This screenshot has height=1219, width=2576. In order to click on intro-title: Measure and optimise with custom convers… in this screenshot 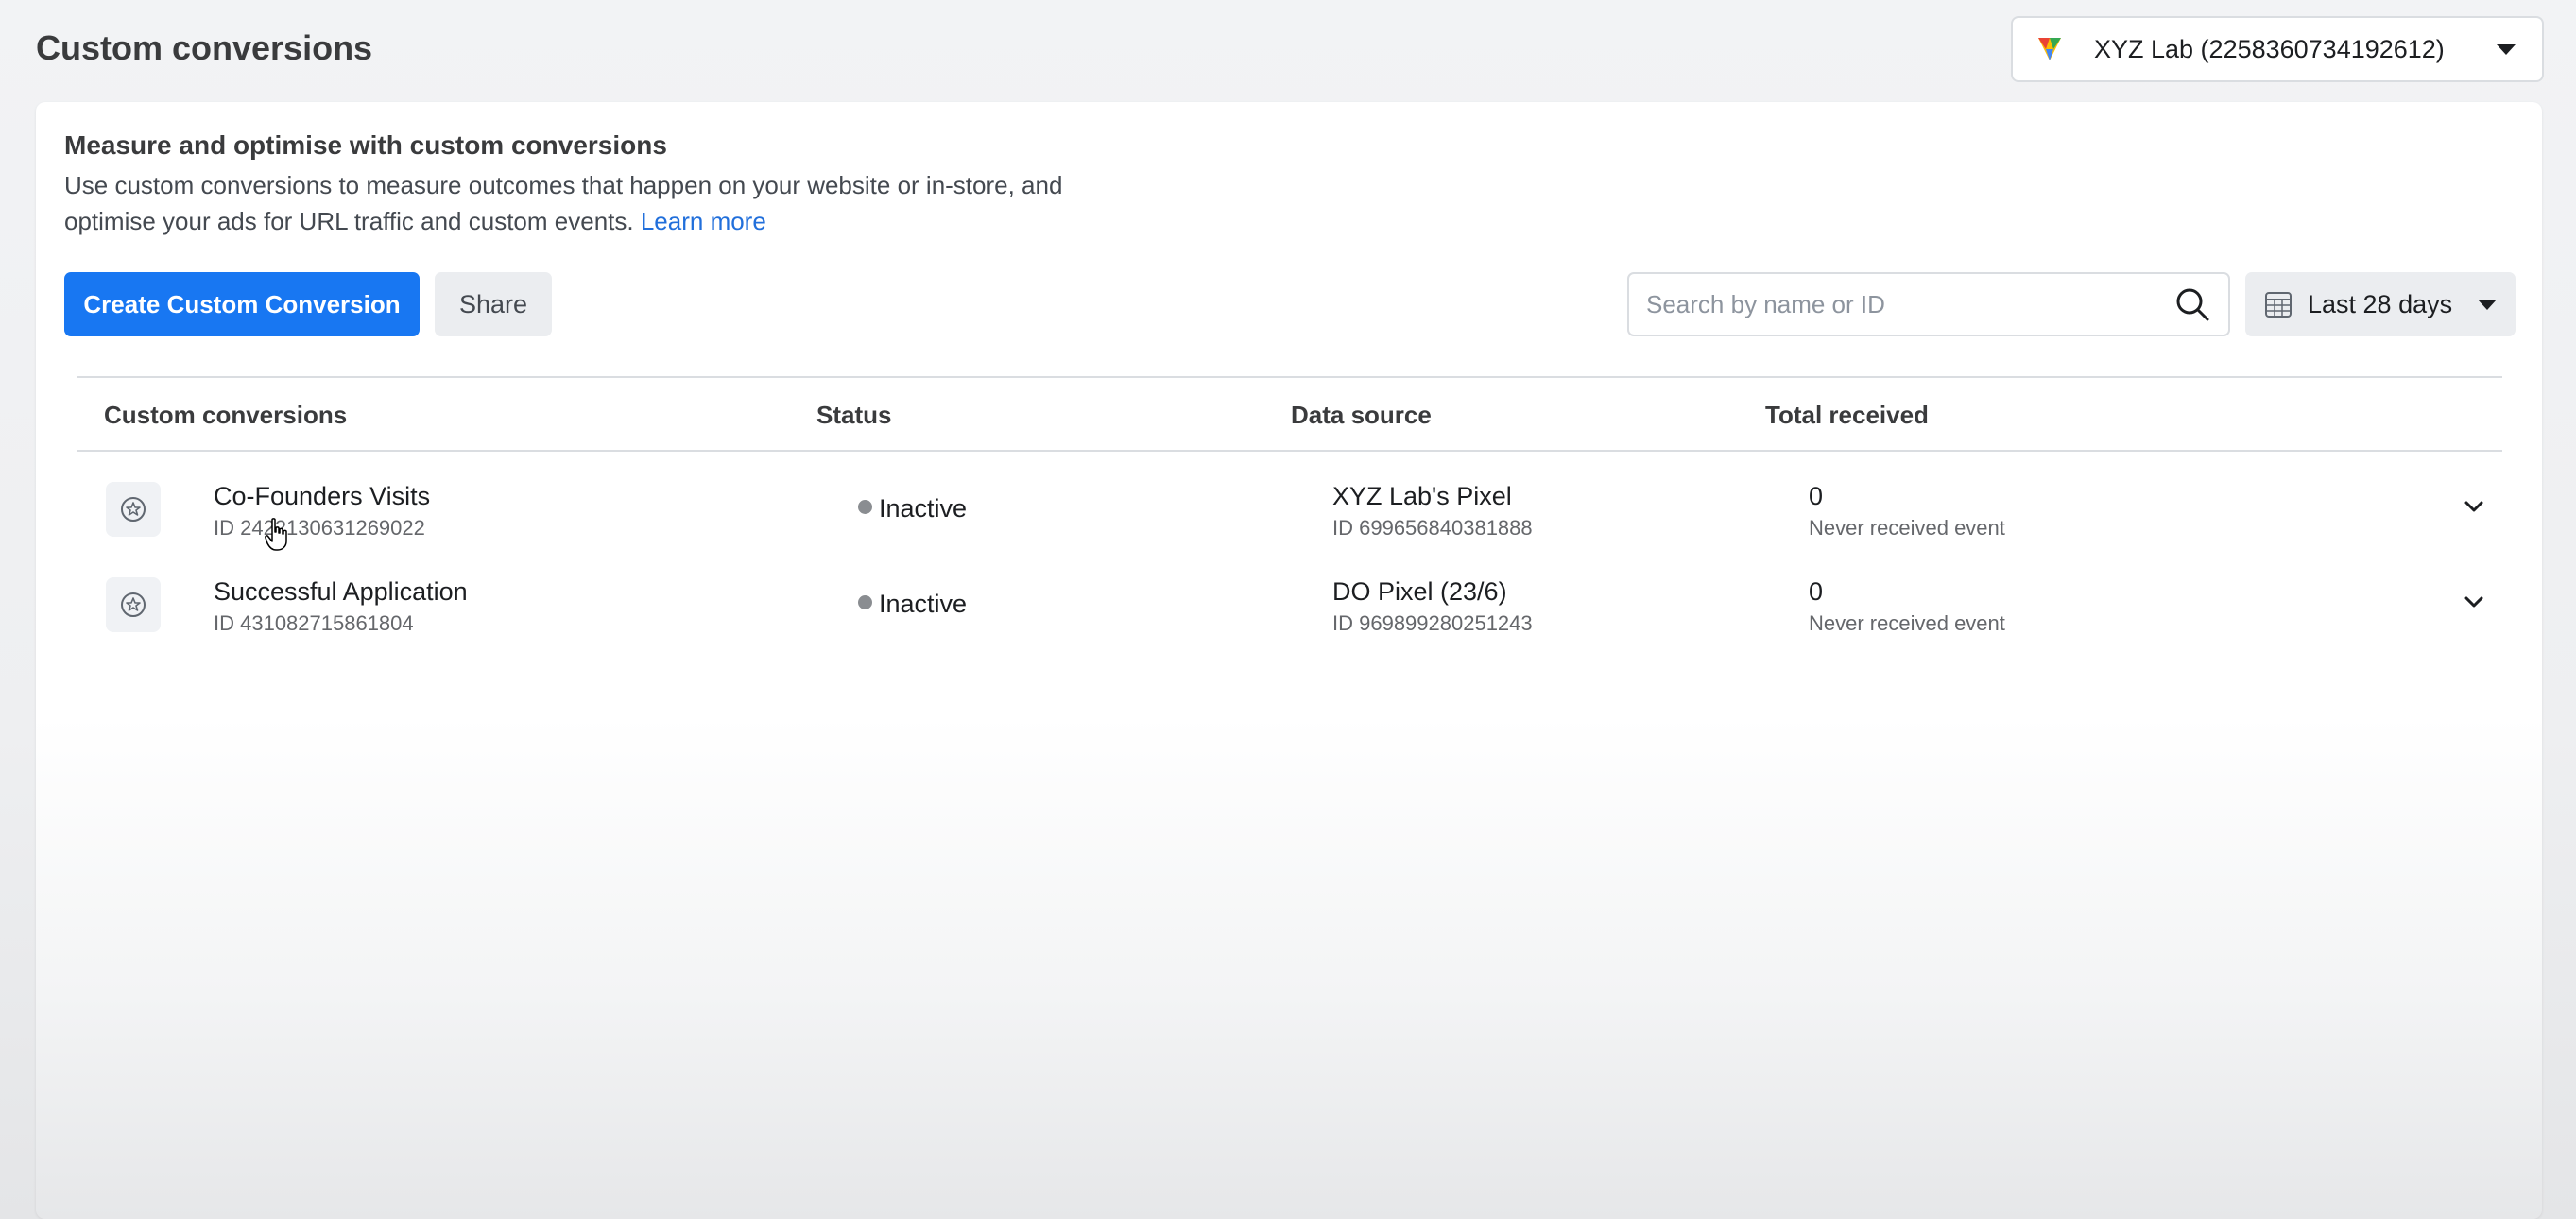, I will do `click(365, 145)`.